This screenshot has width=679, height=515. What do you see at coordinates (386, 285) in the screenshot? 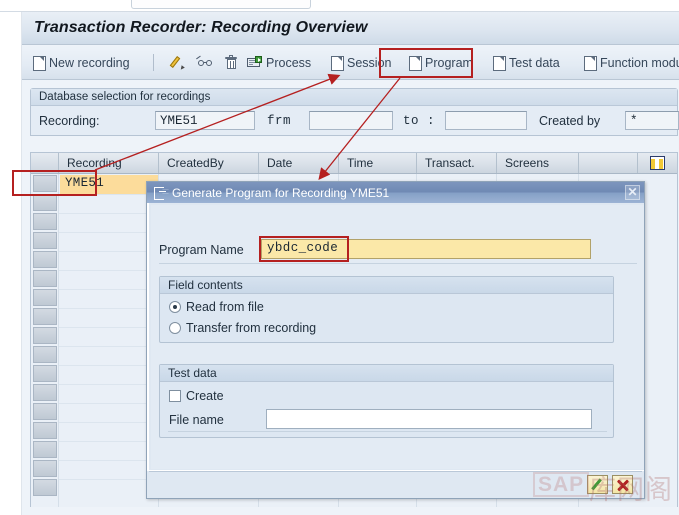
I see `field-contents-title: Field contents` at bounding box center [386, 285].